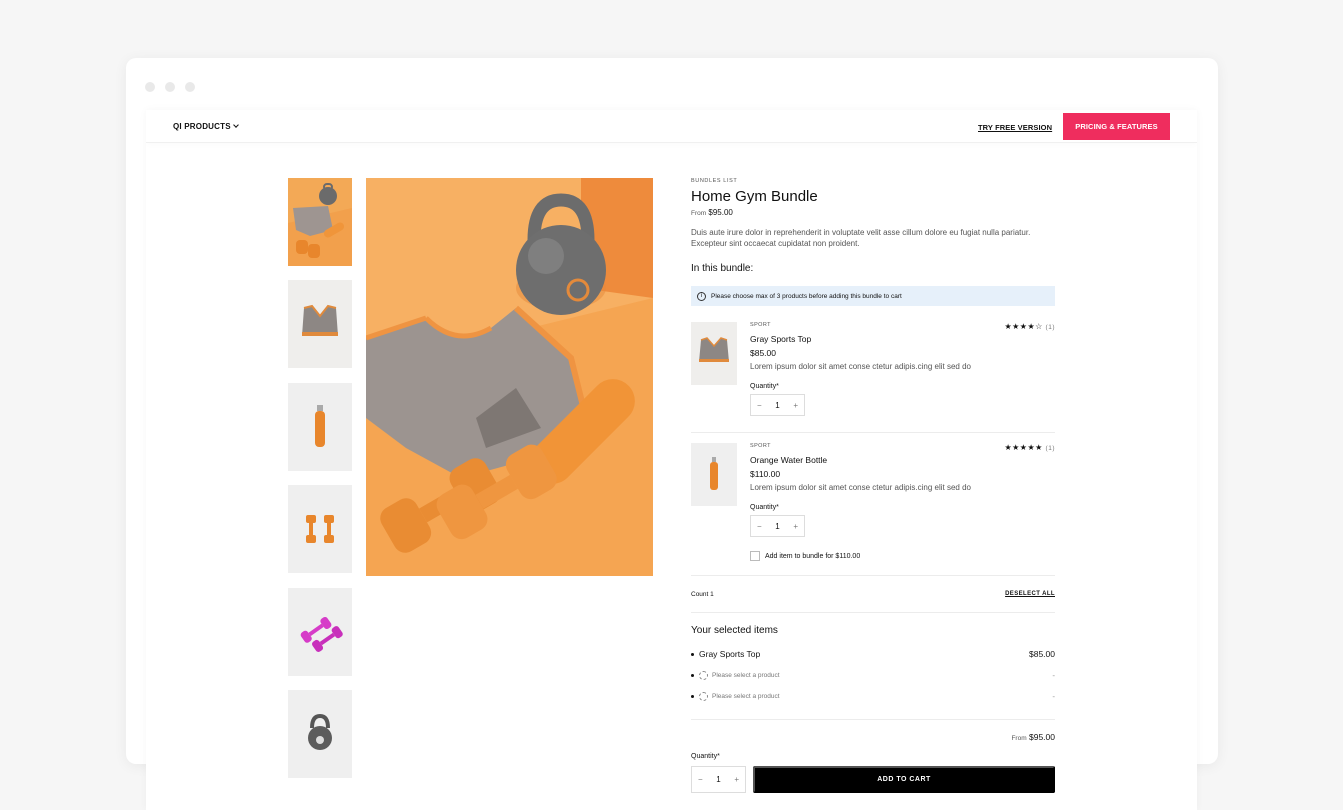  I want to click on deselect-all-link: DESELECT ALL, so click(1030, 594).